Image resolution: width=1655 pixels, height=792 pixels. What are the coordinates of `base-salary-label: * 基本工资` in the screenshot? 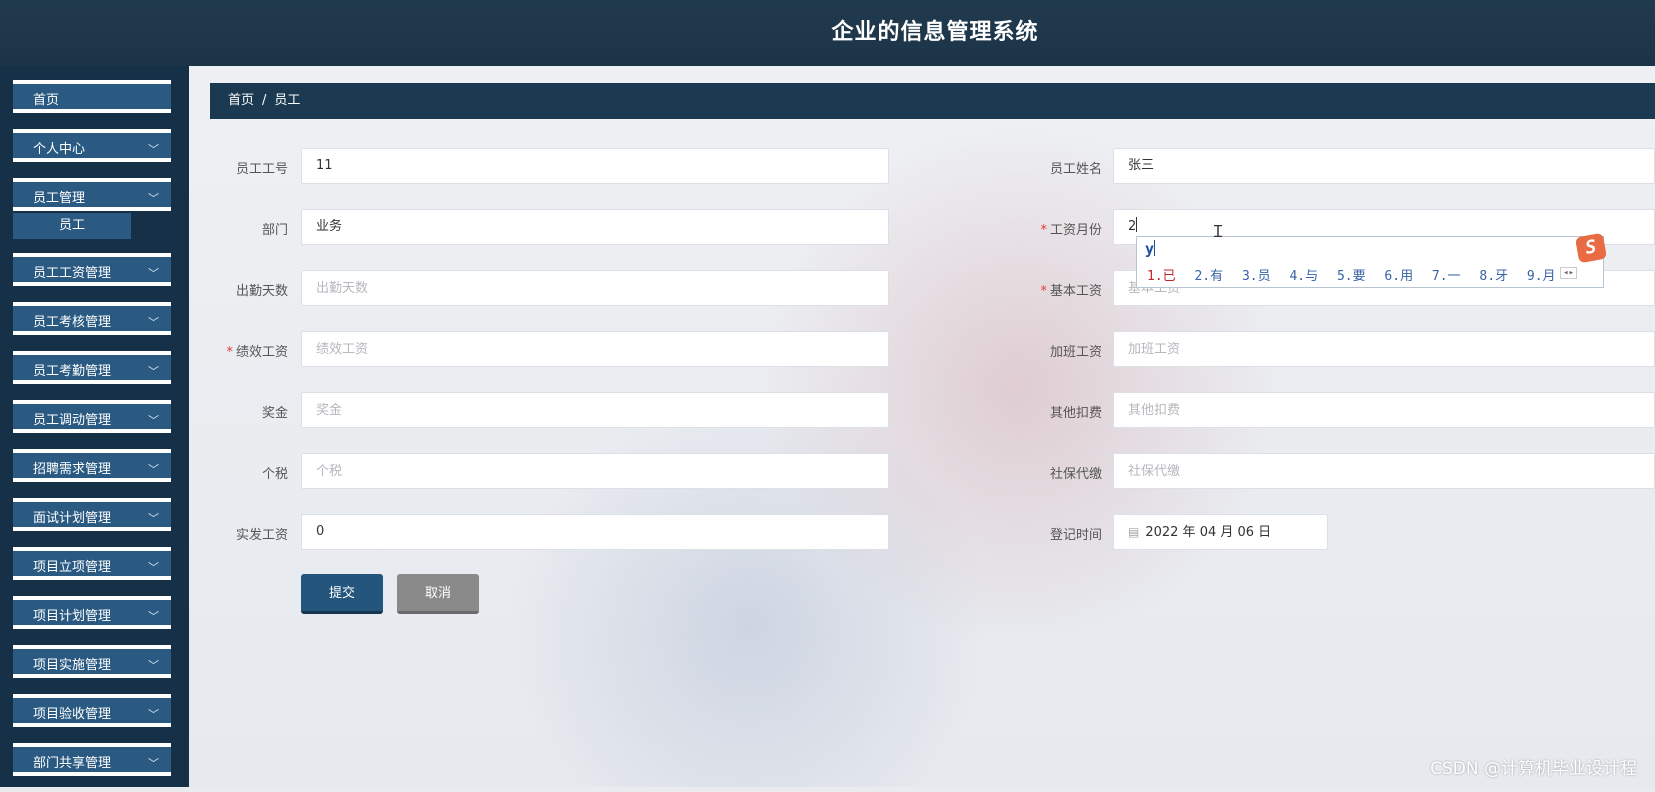 It's located at (1071, 291).